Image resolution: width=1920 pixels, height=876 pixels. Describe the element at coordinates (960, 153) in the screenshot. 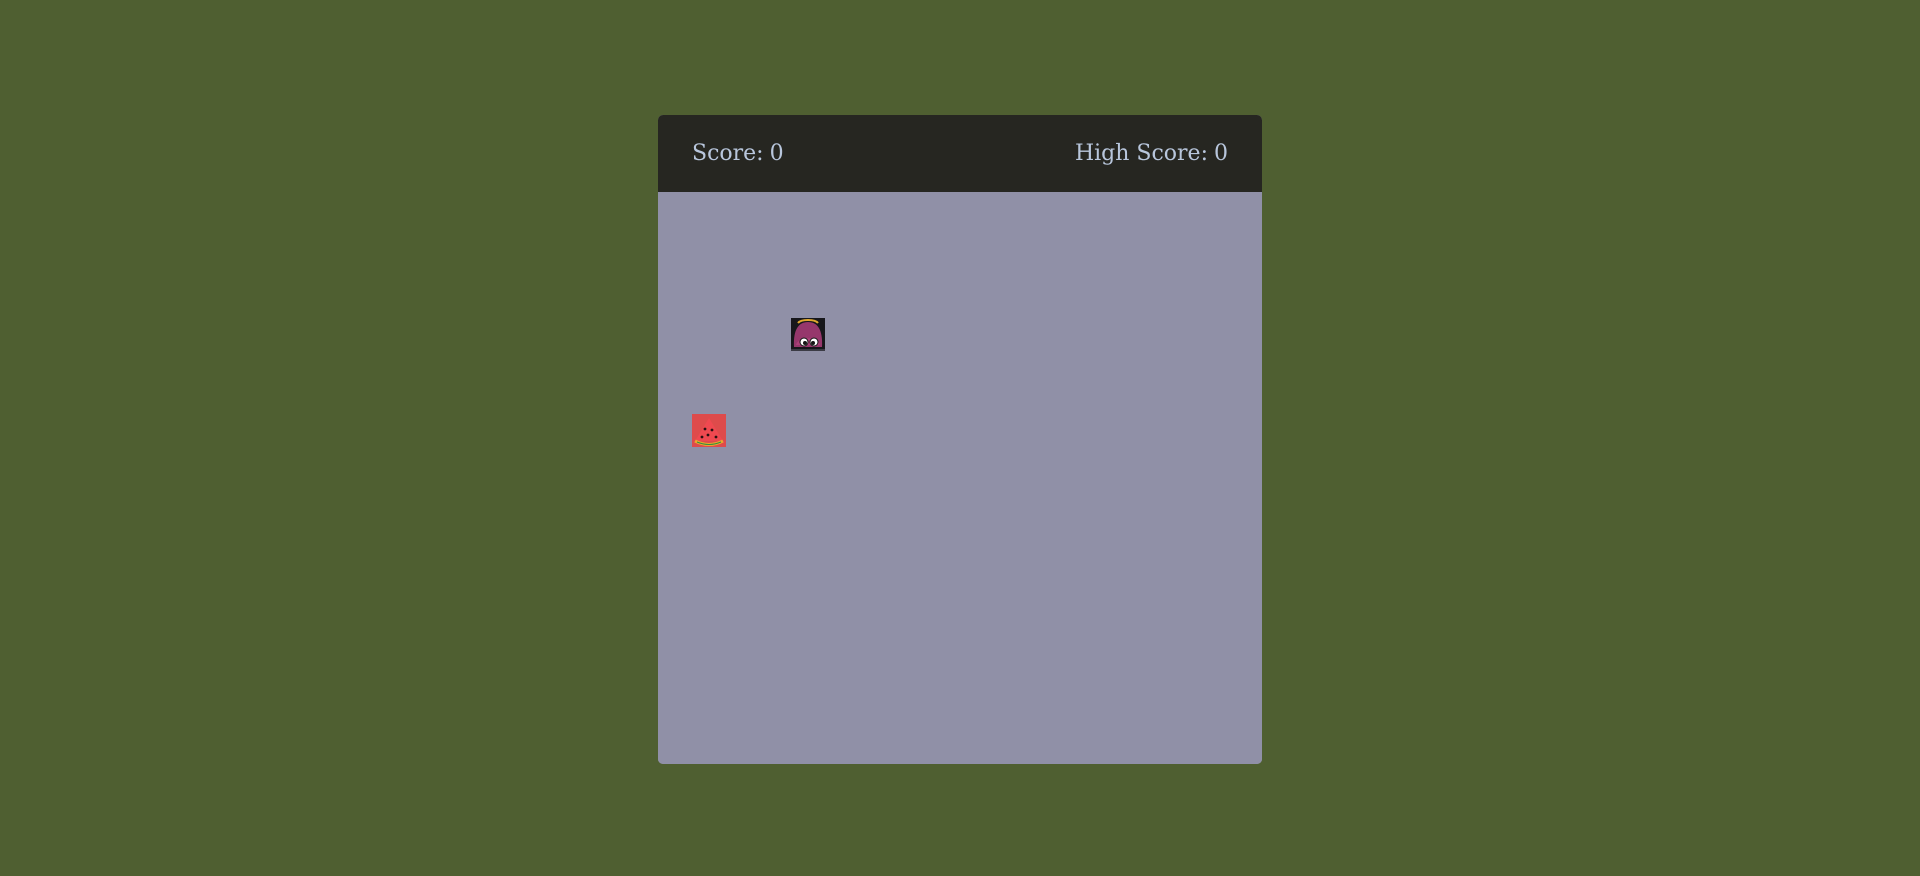

I see `score-header: Score: 0 High Score: 0` at that location.